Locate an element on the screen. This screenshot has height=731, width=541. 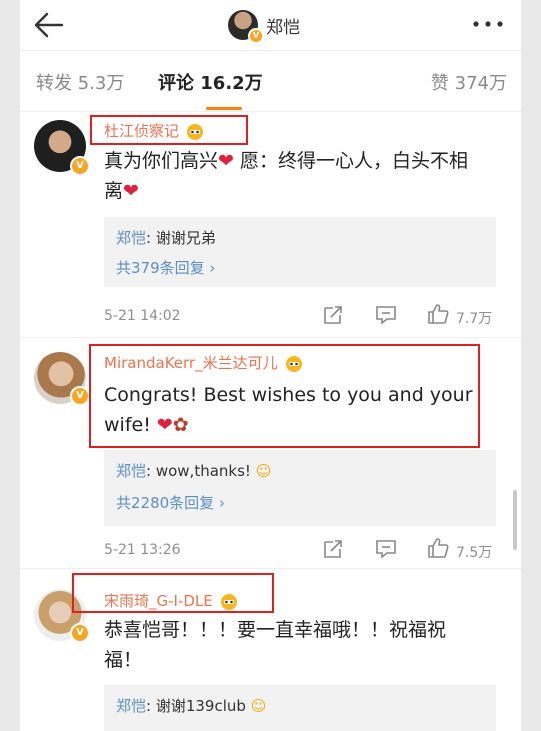
reply-line: 郑恺: 谢谢139club ☺ is located at coordinates (191, 705).